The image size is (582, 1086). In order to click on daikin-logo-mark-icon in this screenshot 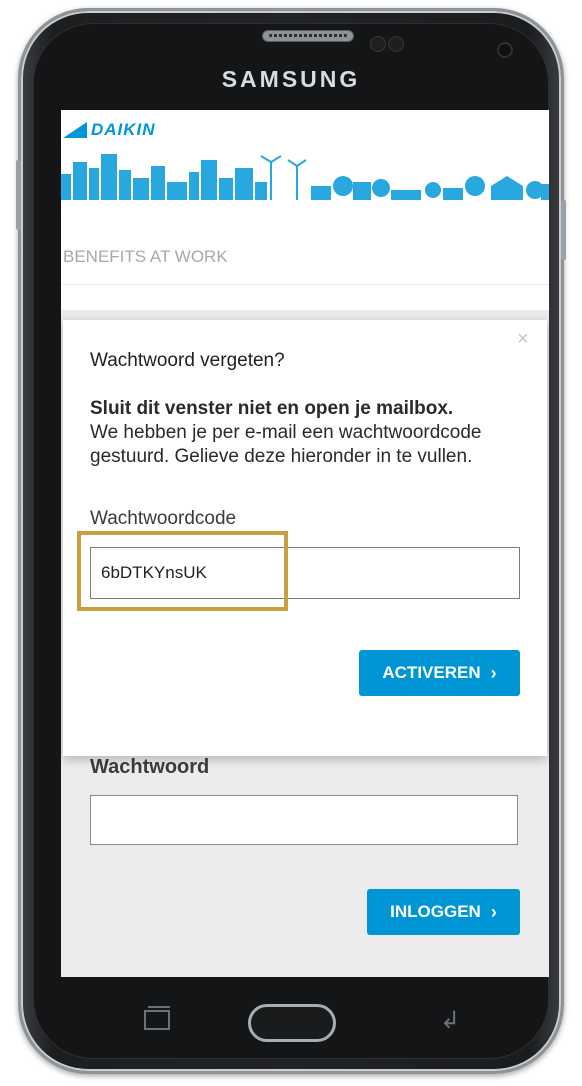, I will do `click(75, 130)`.